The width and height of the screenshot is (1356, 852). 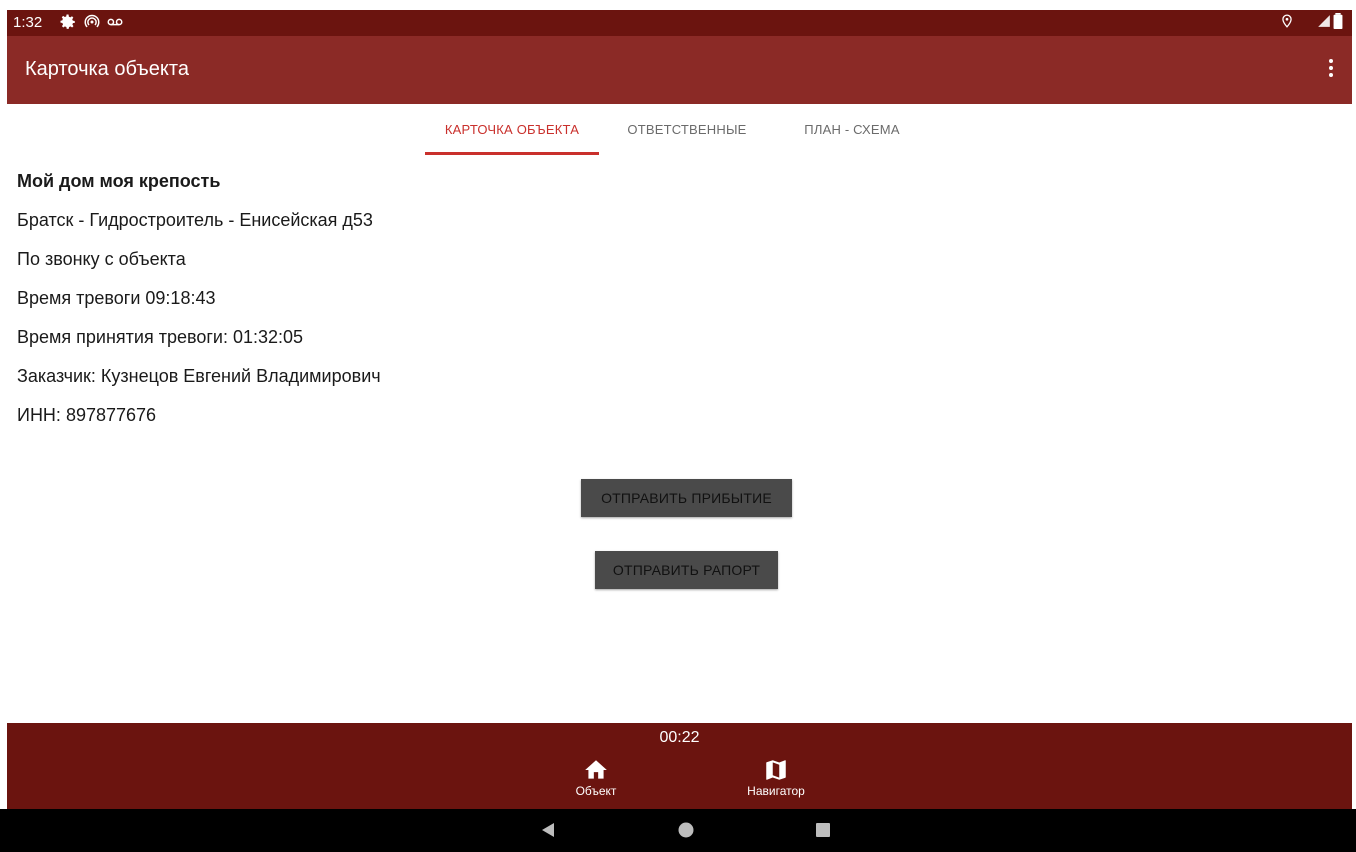 I want to click on tab-plan-scheme: ПЛАН - СХЕМА, so click(x=852, y=129).